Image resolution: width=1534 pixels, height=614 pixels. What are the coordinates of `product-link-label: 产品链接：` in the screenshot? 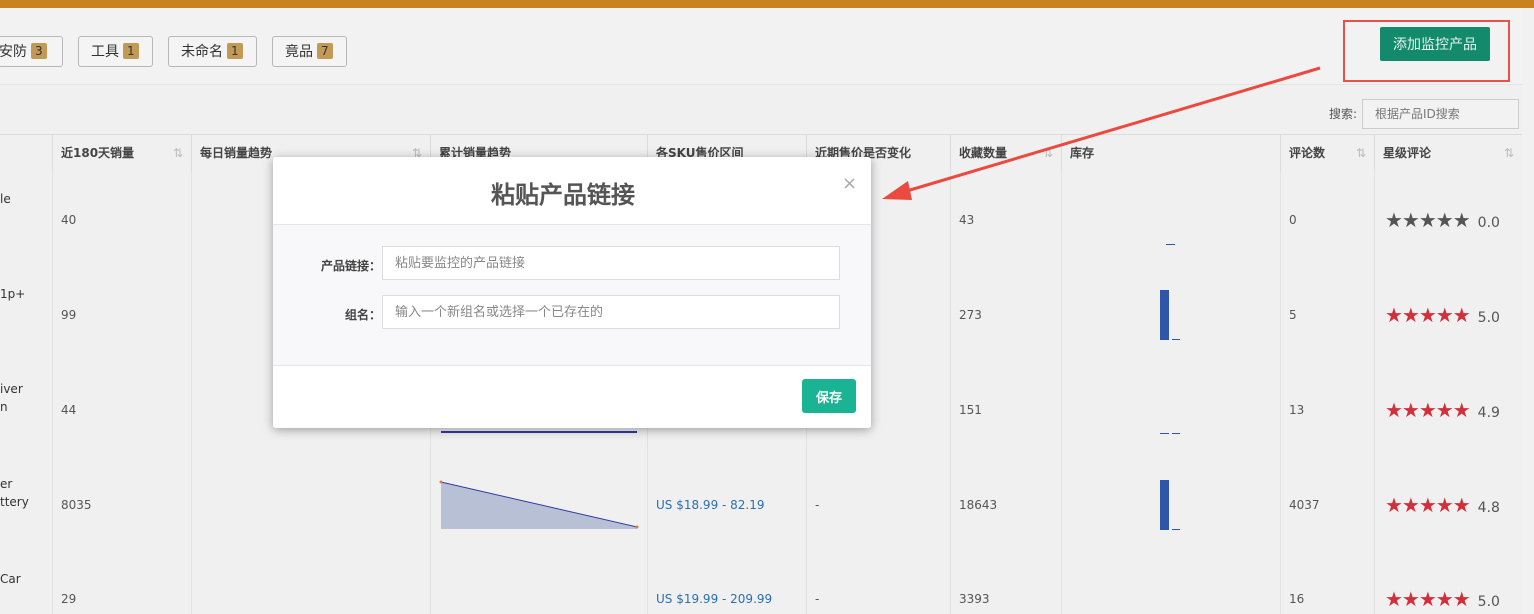 It's located at (350, 266).